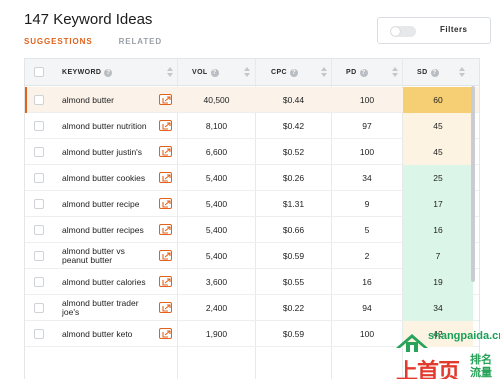 The width and height of the screenshot is (500, 379). What do you see at coordinates (88, 19) in the screenshot?
I see `page-title: 147 Keyword Ideas` at bounding box center [88, 19].